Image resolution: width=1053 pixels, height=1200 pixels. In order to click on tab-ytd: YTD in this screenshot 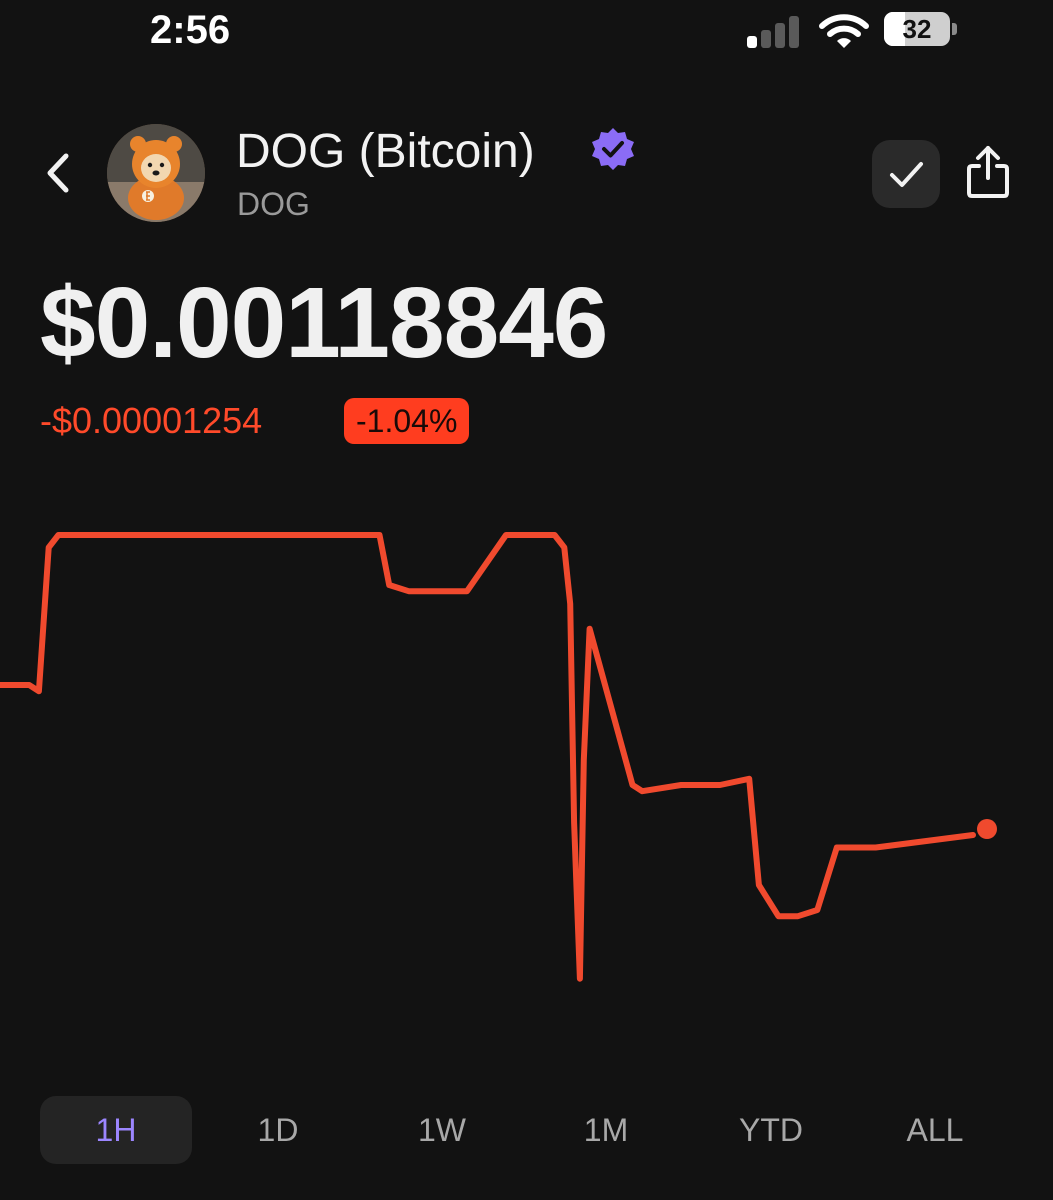, I will do `click(771, 1130)`.